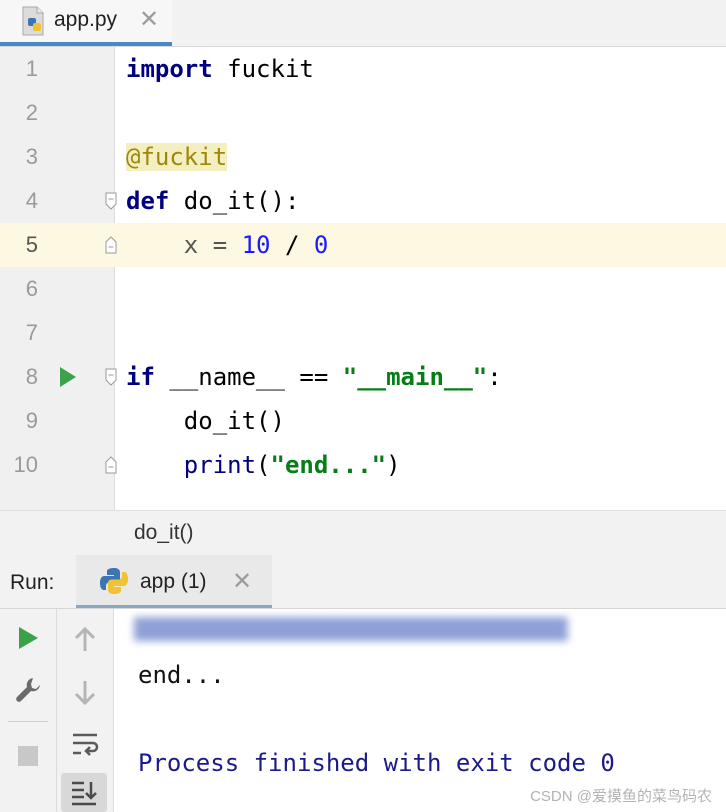 Image resolution: width=726 pixels, height=812 pixels. I want to click on code-text: do_it():, so click(234, 201).